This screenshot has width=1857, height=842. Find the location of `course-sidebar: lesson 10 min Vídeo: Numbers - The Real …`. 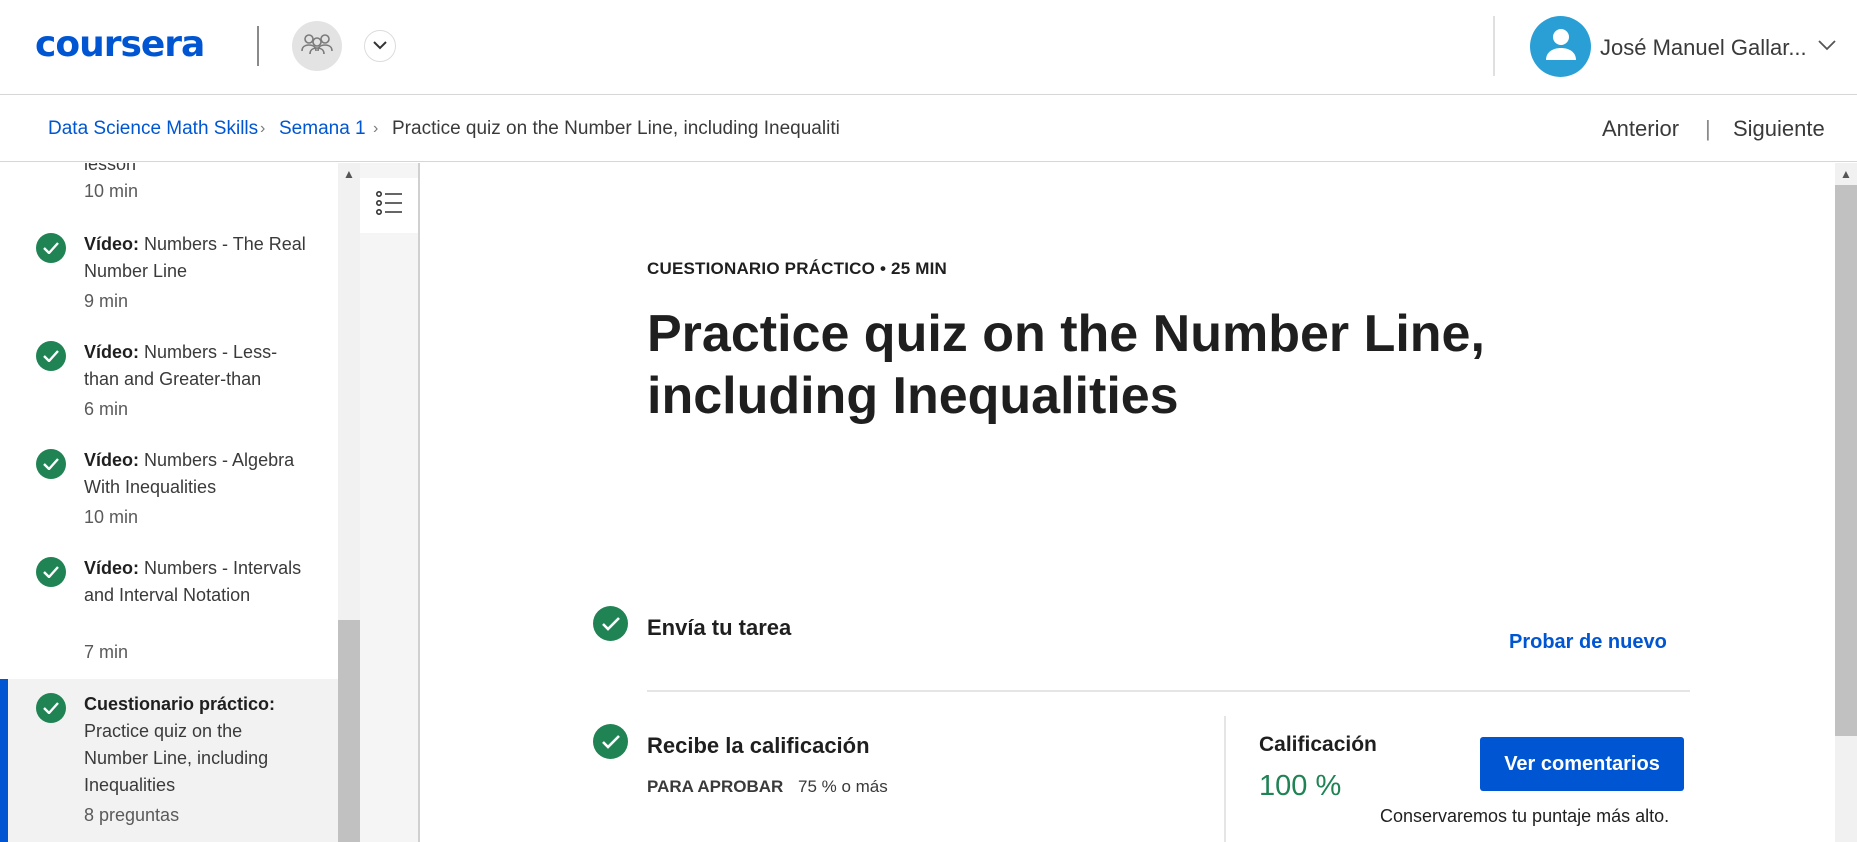

course-sidebar: lesson 10 min Vídeo: Numbers - The Real … is located at coordinates (169, 502).